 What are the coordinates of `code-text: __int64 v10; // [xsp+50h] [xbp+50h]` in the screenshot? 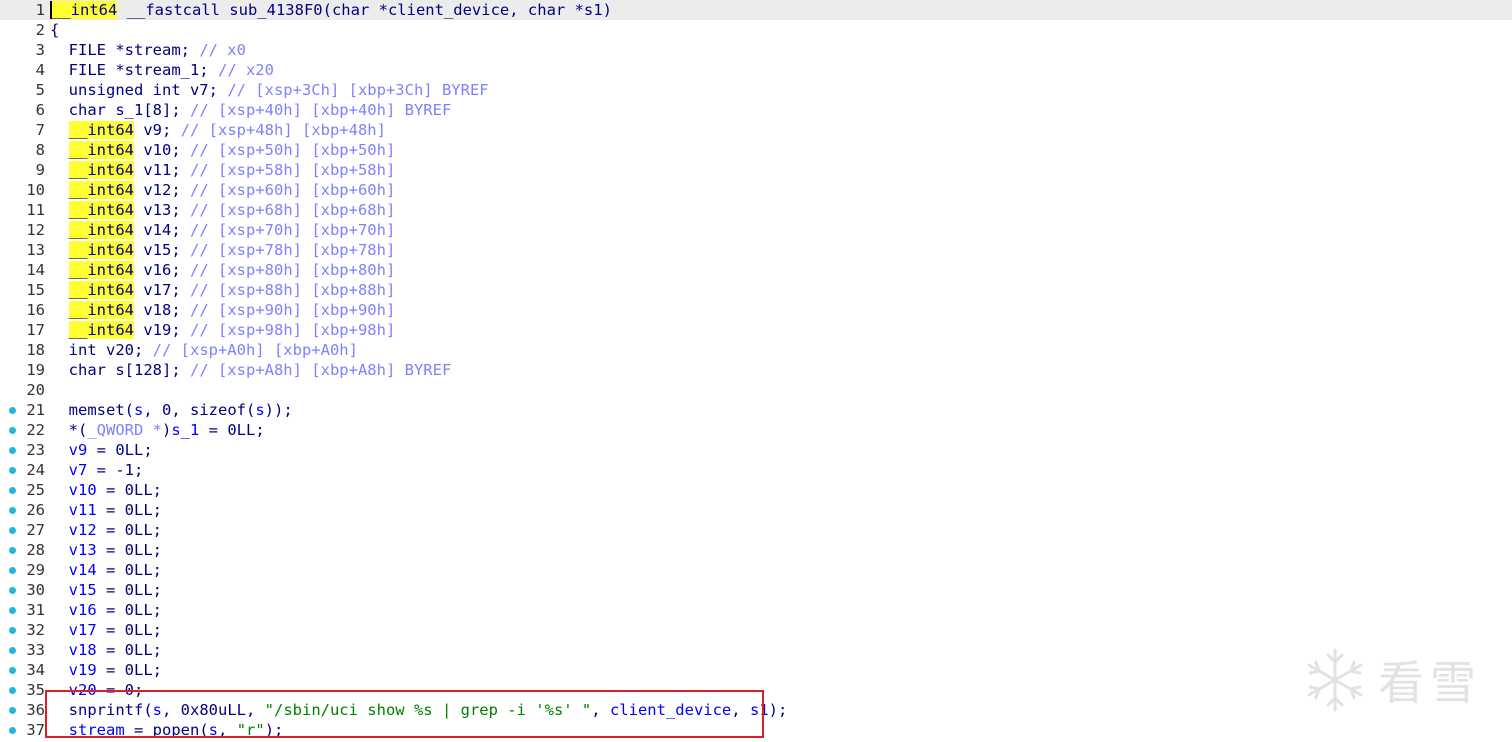 It's located at (222, 150).